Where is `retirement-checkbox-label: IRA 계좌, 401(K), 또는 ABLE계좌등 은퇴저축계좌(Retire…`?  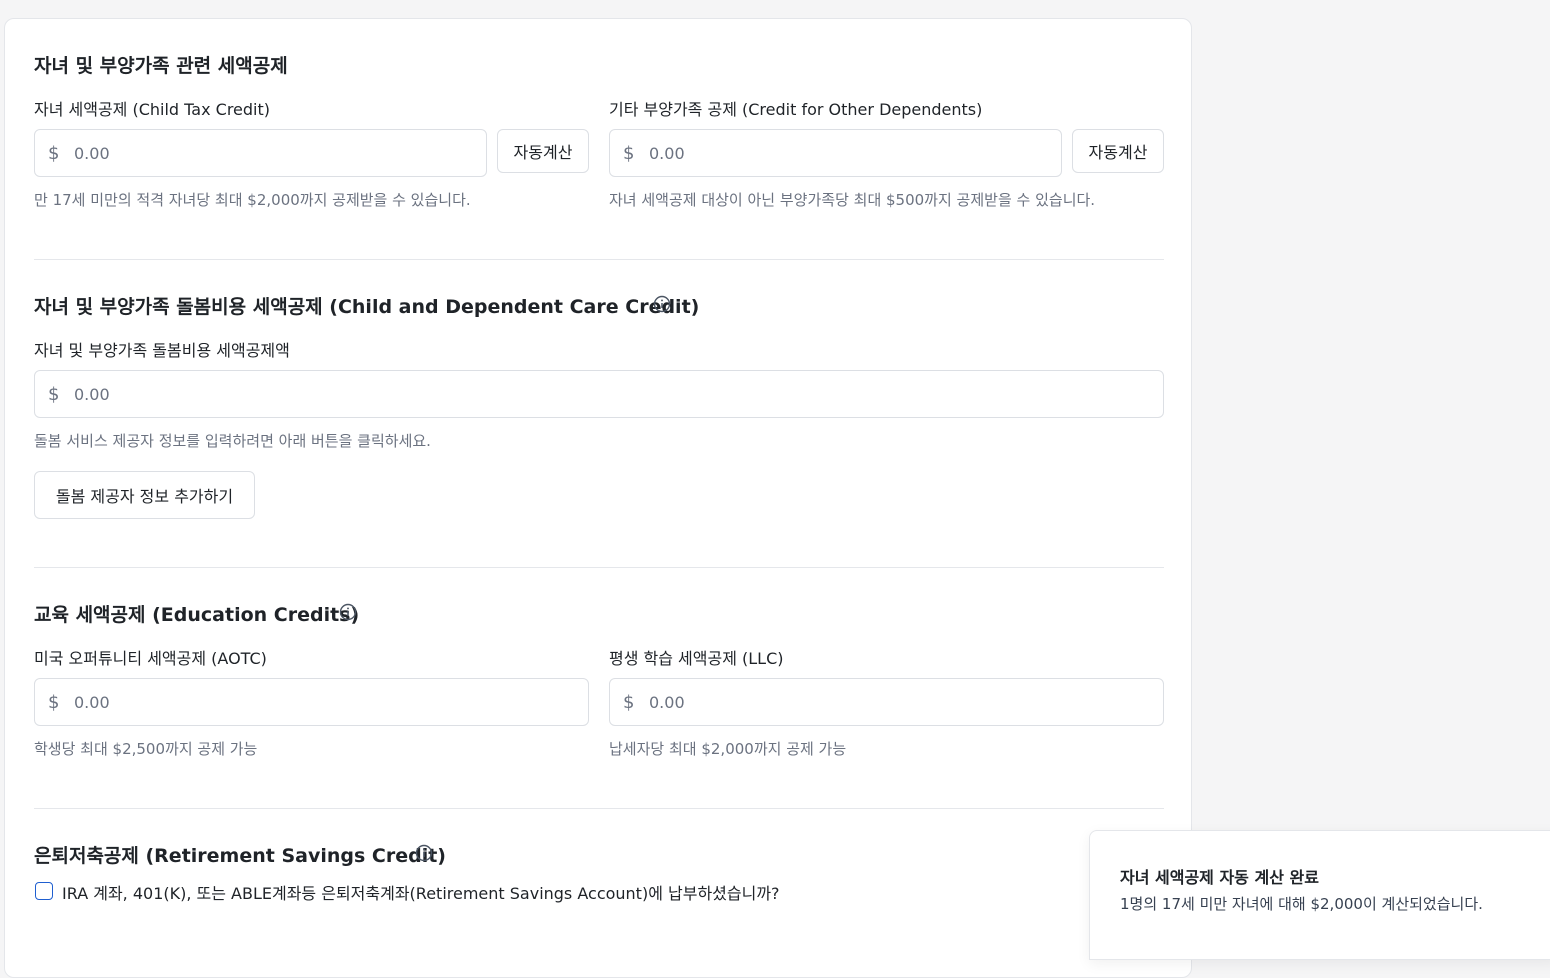 retirement-checkbox-label: IRA 계좌, 401(K), 또는 ABLE계좌등 은퇴저축계좌(Retire… is located at coordinates (421, 893).